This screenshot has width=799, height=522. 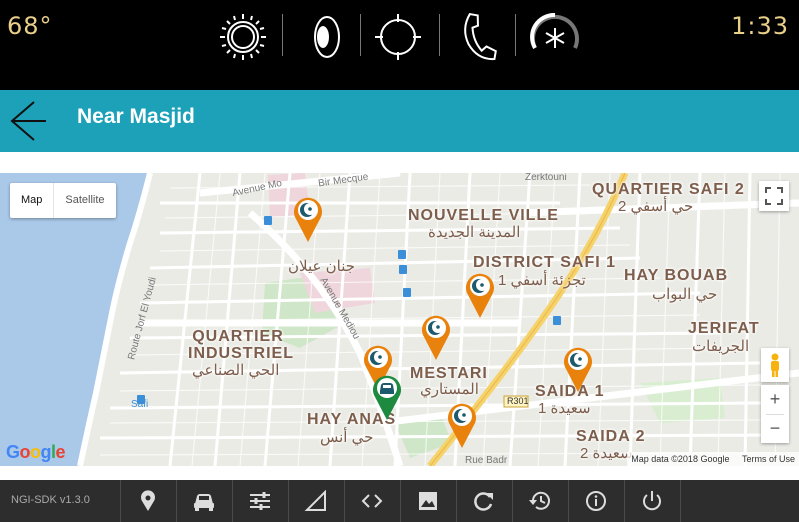 What do you see at coordinates (474, 232) in the screenshot?
I see `district-label-arabic: المدينة الجديدة` at bounding box center [474, 232].